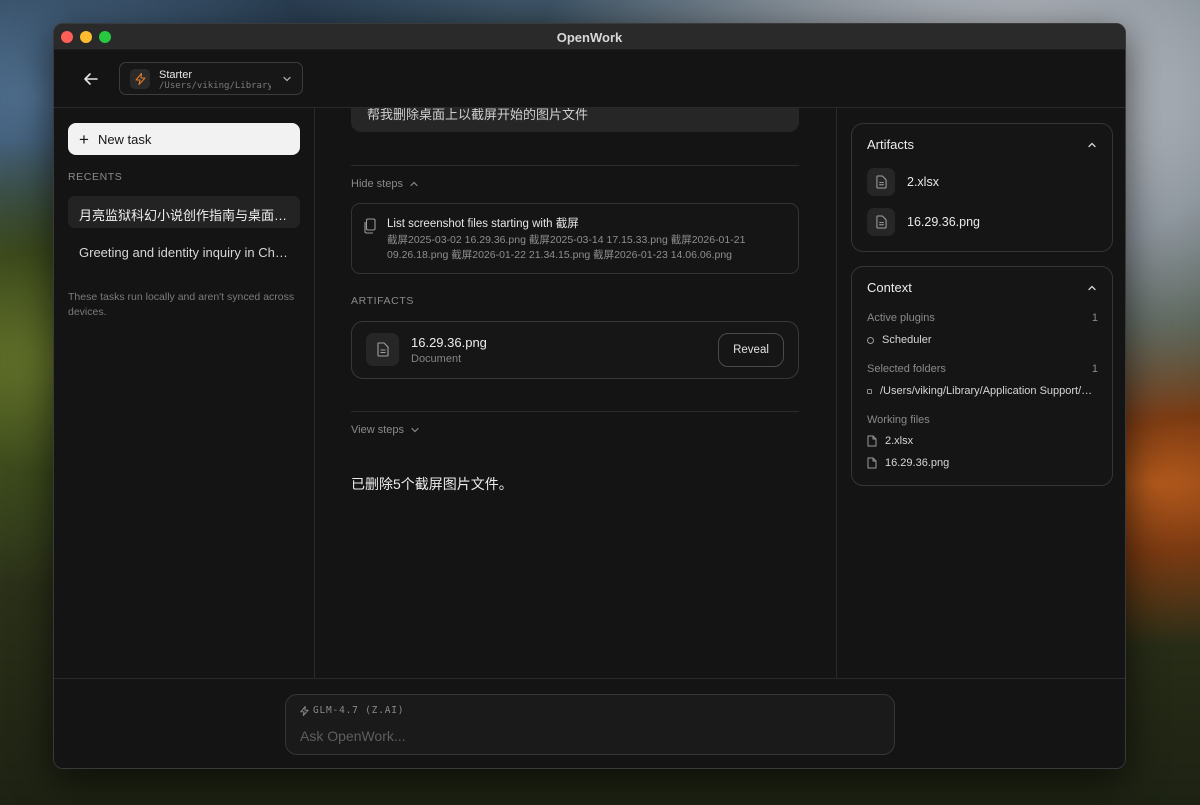 The image size is (1200, 805). I want to click on artifact-card: 16.29.36.png Document Reveal, so click(575, 350).